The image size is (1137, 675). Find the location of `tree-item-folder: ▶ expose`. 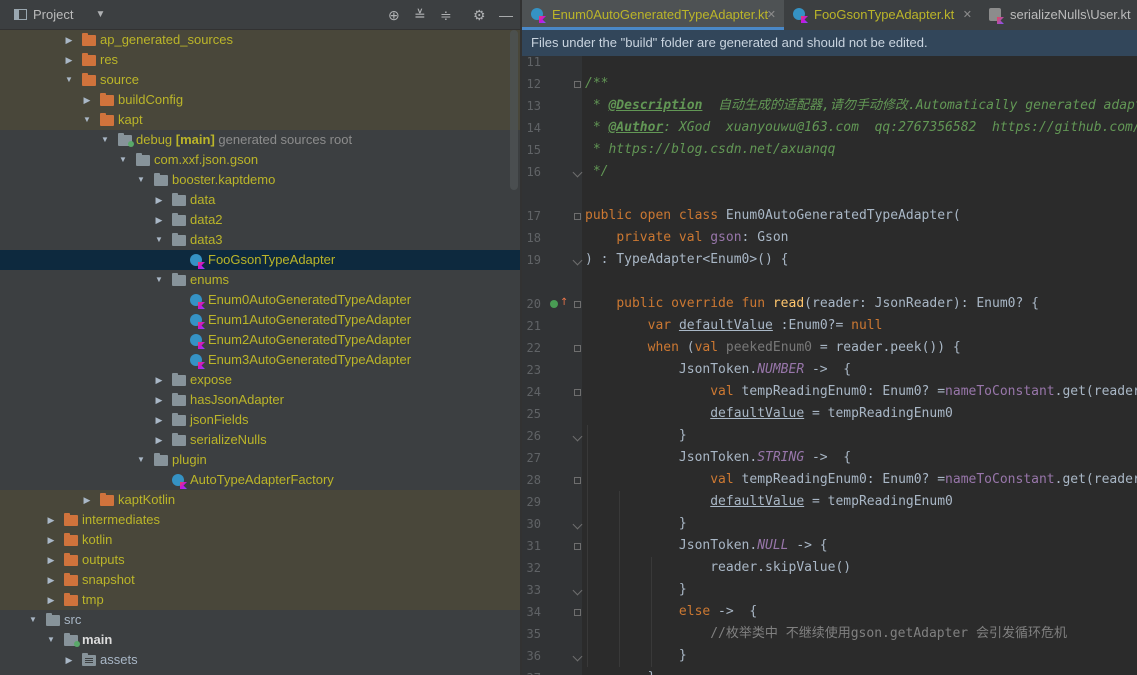

tree-item-folder: ▶ expose is located at coordinates (260, 380).